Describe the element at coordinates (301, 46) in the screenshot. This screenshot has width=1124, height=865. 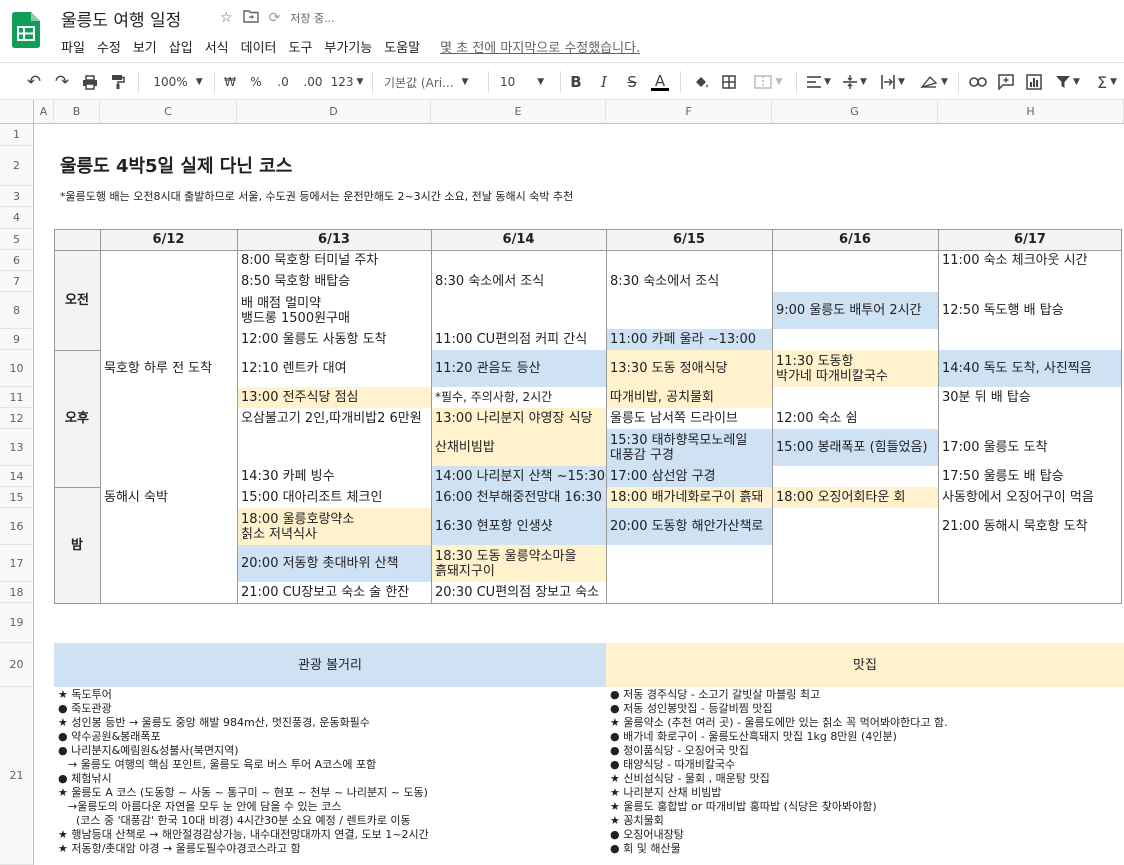
I see `menu-tools: 도구` at that location.